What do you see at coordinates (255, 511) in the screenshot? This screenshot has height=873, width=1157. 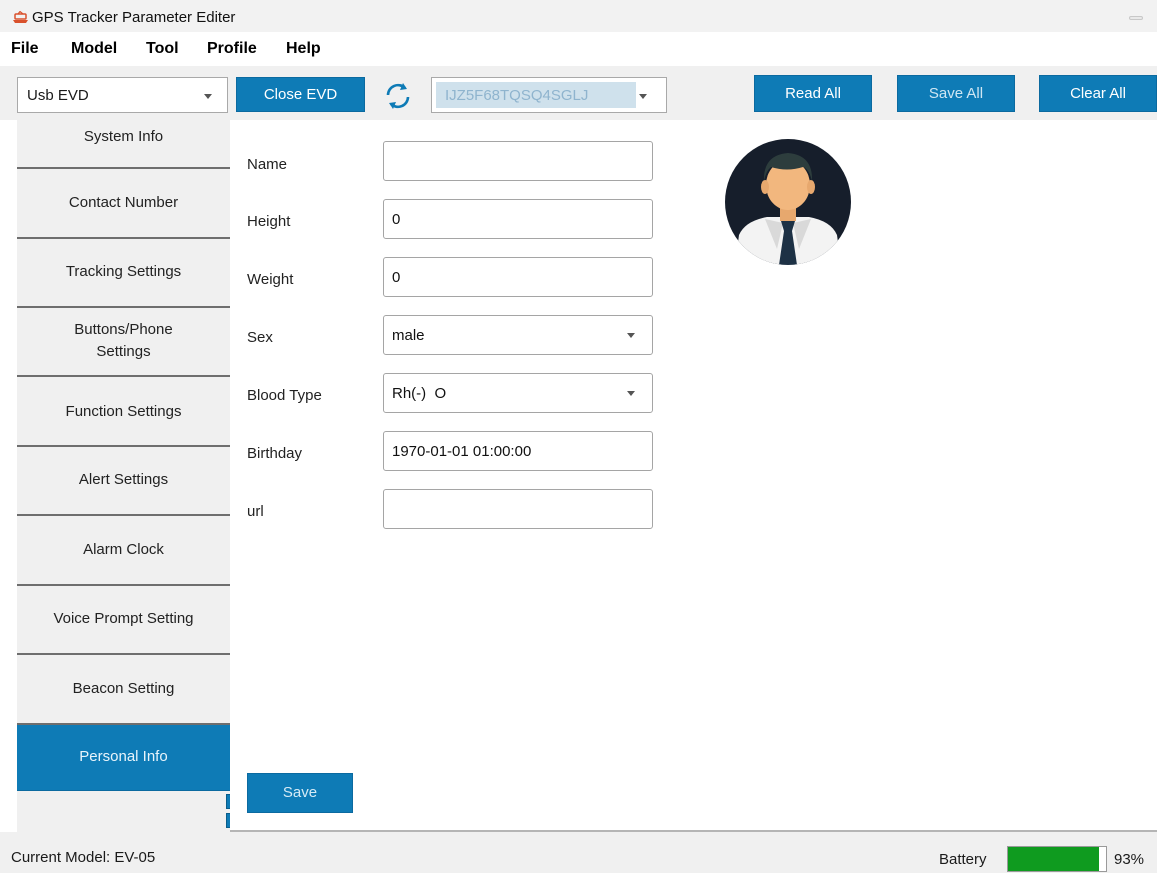 I see `url-label: url` at bounding box center [255, 511].